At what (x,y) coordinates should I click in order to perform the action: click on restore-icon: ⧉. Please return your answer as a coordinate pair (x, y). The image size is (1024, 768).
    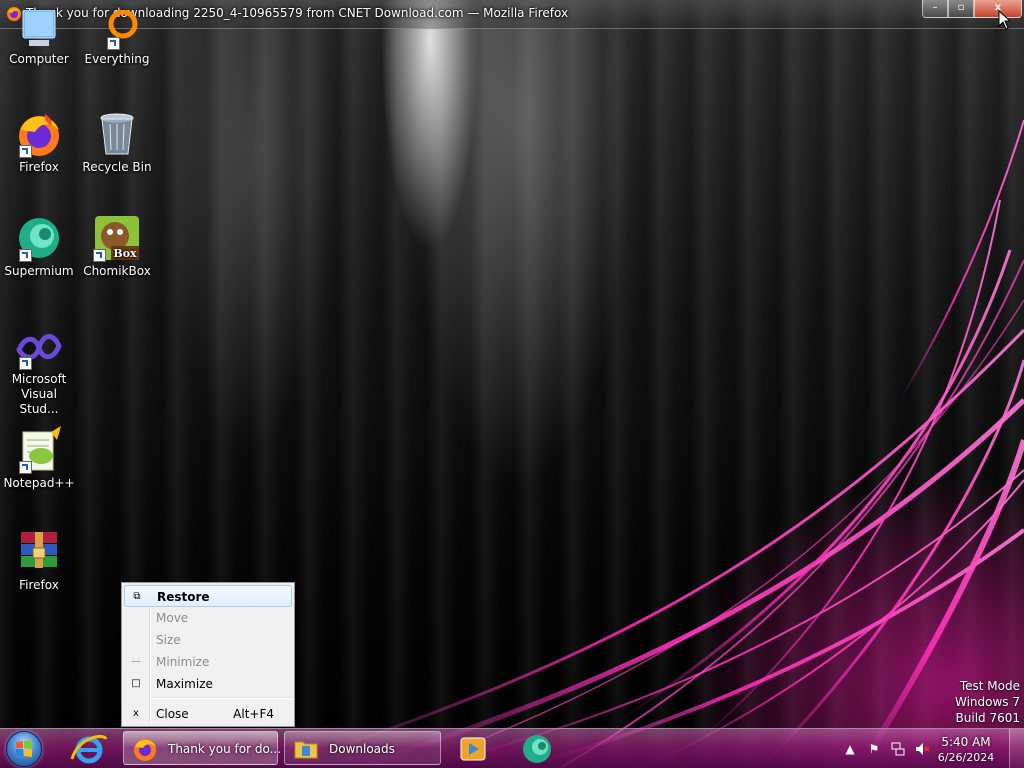
    Looking at the image, I should click on (137, 596).